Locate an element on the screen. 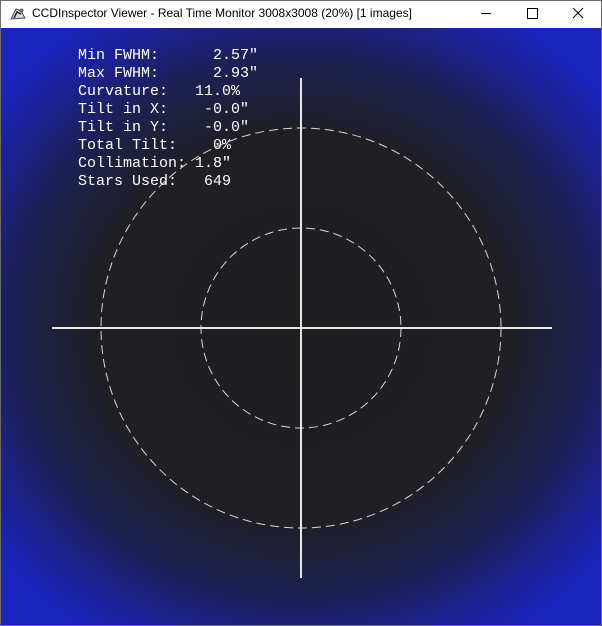 This screenshot has height=626, width=602. minimize-button is located at coordinates (486, 14).